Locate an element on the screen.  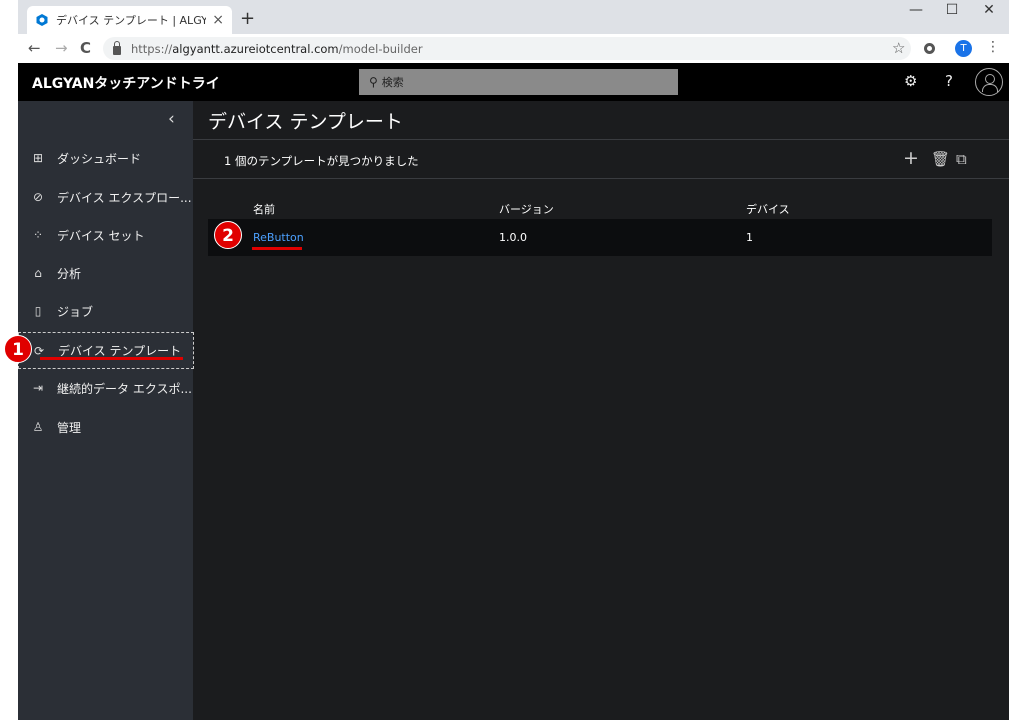
template-version: 1.0.0 is located at coordinates (513, 237).